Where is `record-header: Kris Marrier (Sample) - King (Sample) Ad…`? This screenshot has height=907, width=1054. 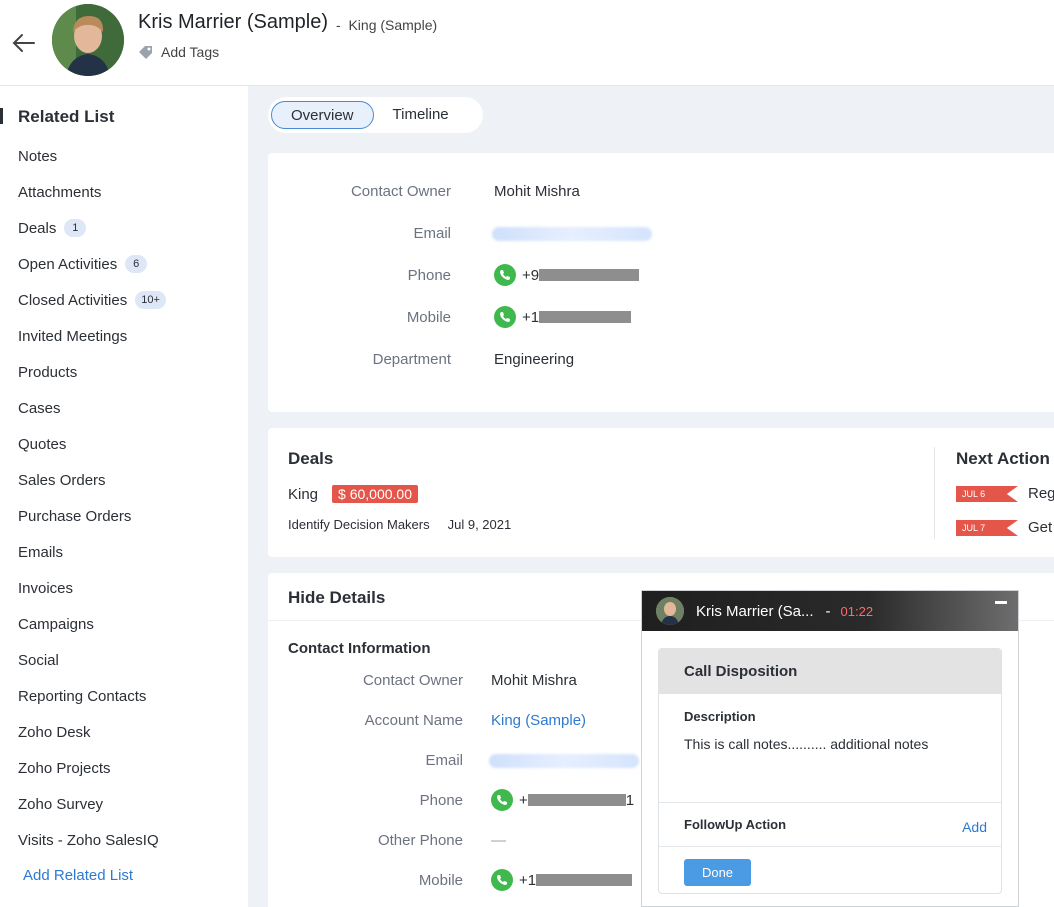 record-header: Kris Marrier (Sample) - King (Sample) Ad… is located at coordinates (527, 43).